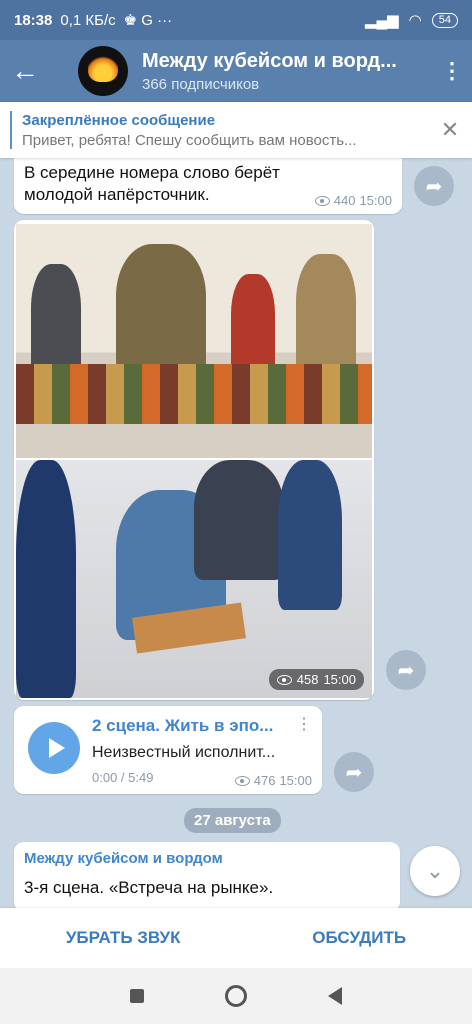  What do you see at coordinates (359, 938) in the screenshot?
I see `discuss-button: ОБСУДИТЬ` at bounding box center [359, 938].